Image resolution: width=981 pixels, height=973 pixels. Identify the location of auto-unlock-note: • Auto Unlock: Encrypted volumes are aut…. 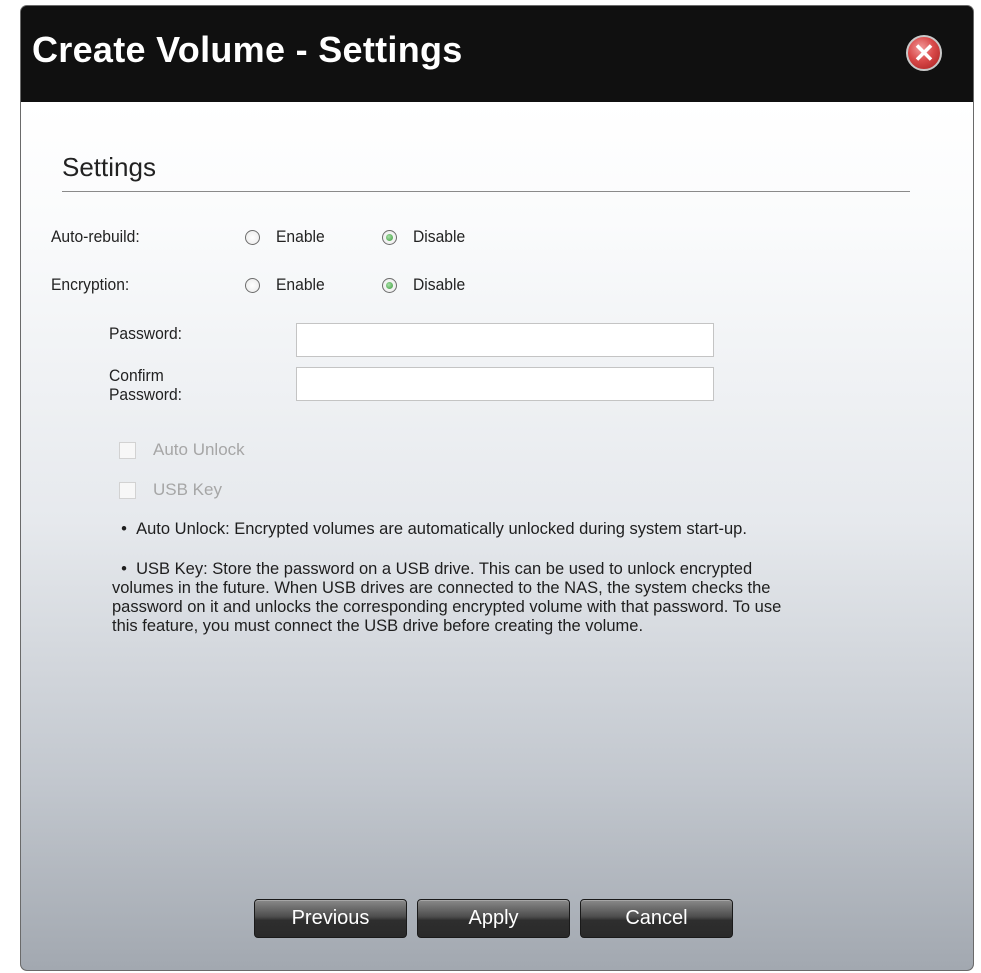
(429, 529).